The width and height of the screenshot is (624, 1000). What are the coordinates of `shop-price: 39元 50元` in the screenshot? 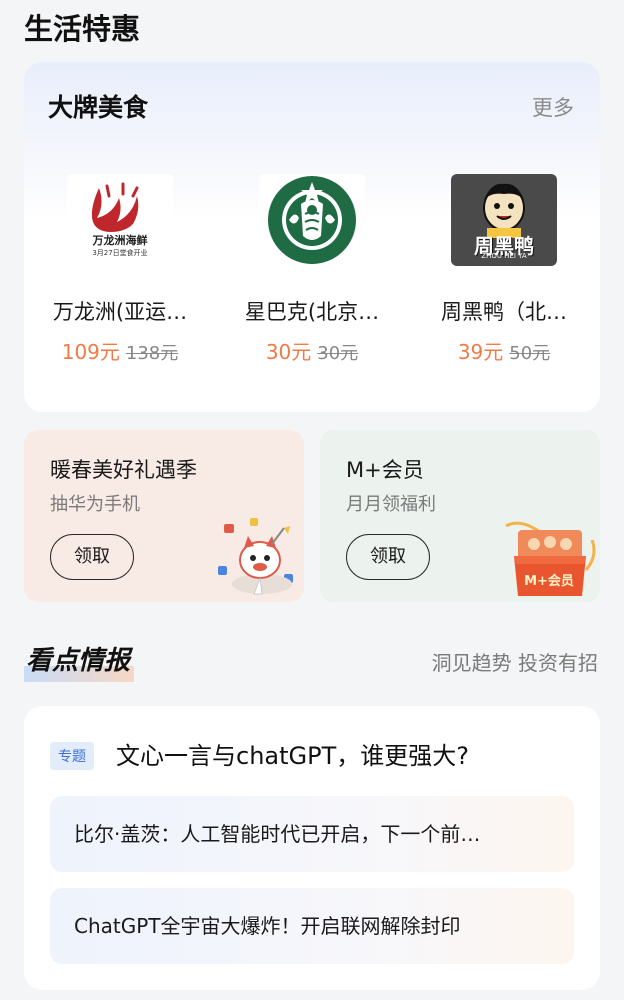 It's located at (504, 350).